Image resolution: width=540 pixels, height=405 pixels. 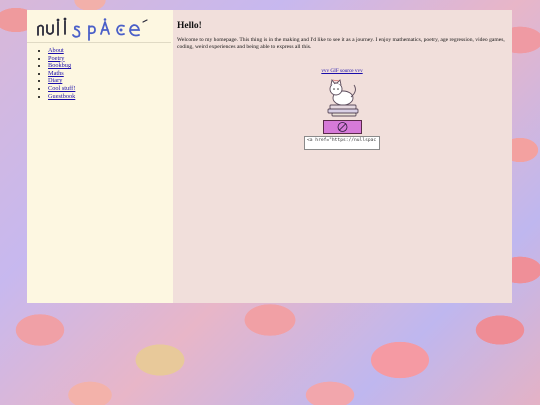 I want to click on nav-link-maths: Maths, so click(x=56, y=73).